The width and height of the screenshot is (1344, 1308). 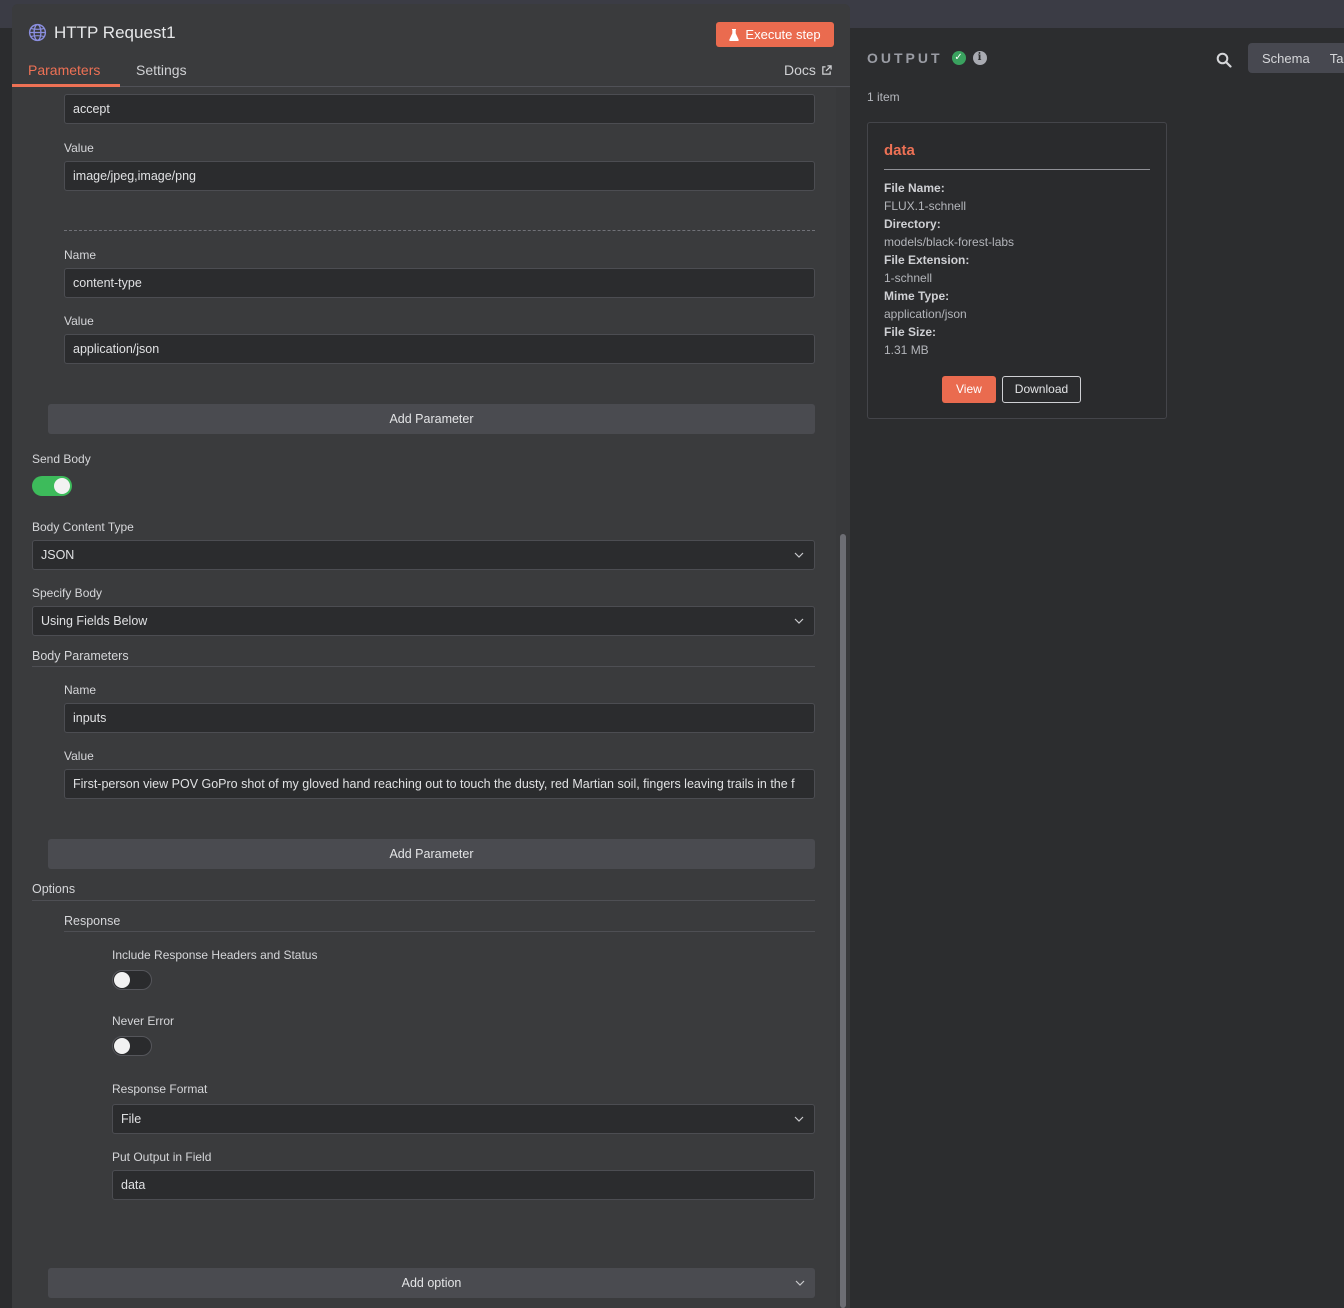 What do you see at coordinates (61, 459) in the screenshot?
I see `send-body-label: Send Body` at bounding box center [61, 459].